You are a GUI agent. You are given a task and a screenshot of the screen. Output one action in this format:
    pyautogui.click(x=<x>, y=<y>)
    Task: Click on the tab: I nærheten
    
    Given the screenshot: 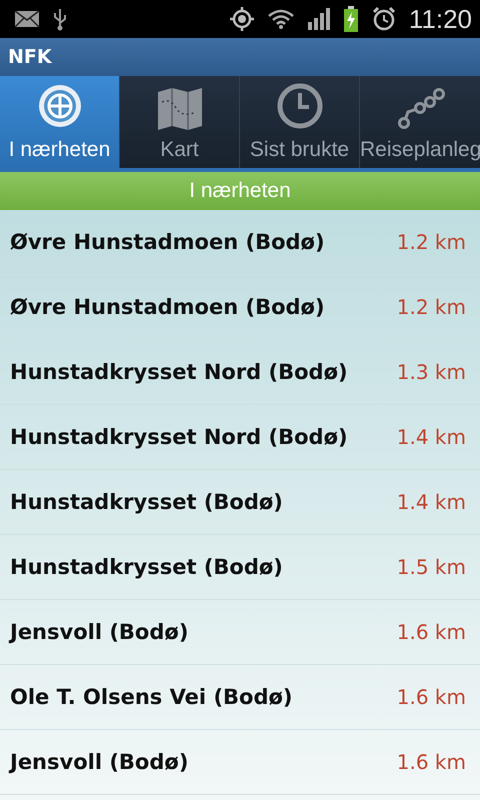 What is the action you would take?
    pyautogui.click(x=60, y=122)
    